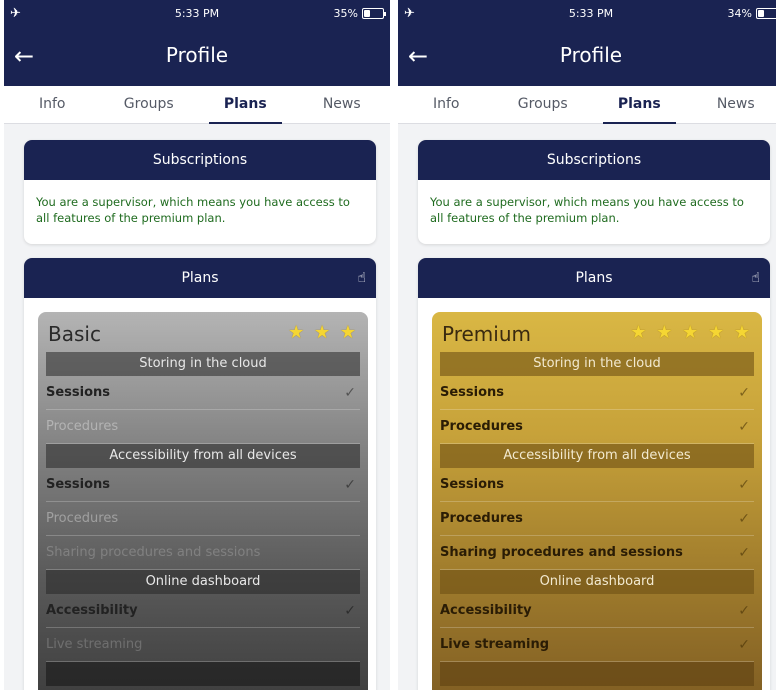 This screenshot has height=690, width=776. What do you see at coordinates (203, 645) in the screenshot?
I see `feature-row: Live streaming` at bounding box center [203, 645].